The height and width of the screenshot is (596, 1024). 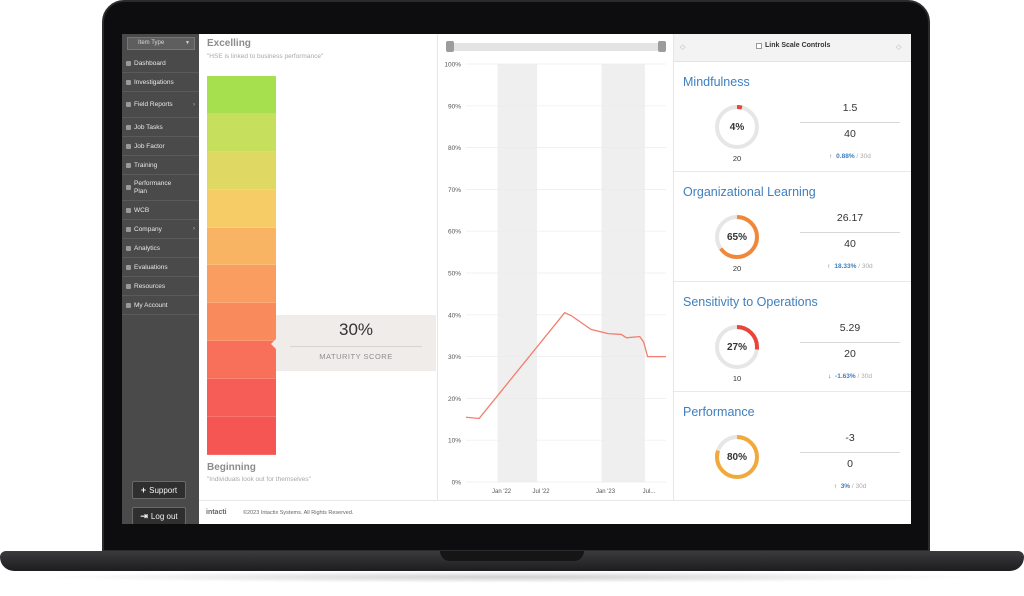 I want to click on sidebar-item-label: Field Reports, so click(x=153, y=104).